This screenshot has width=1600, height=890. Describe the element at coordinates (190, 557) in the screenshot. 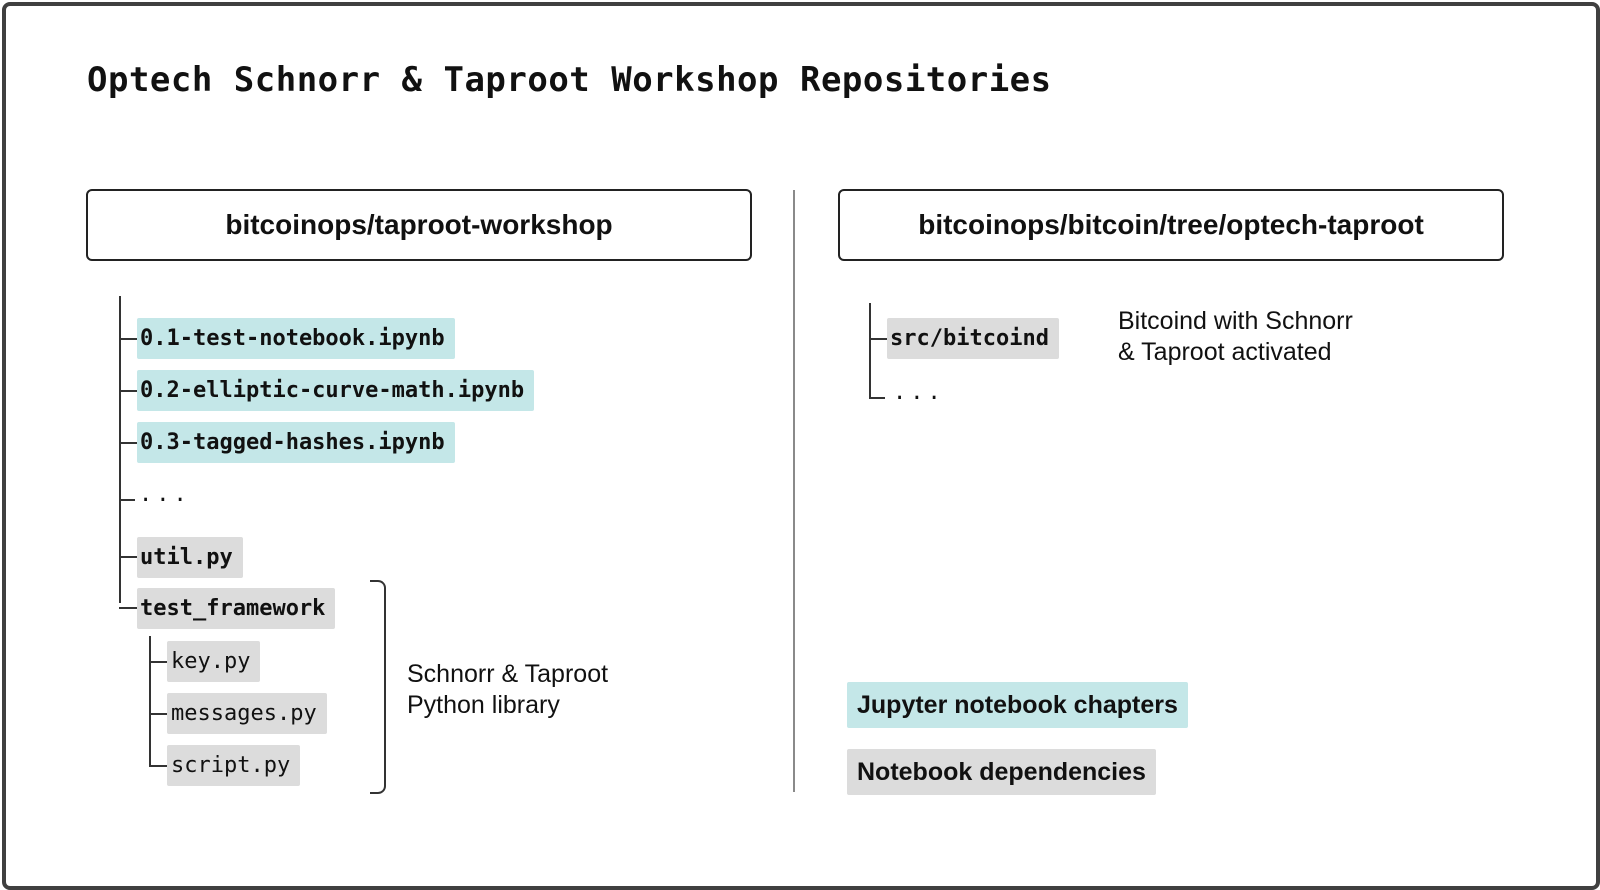

I see `dependency-file: util.py` at that location.